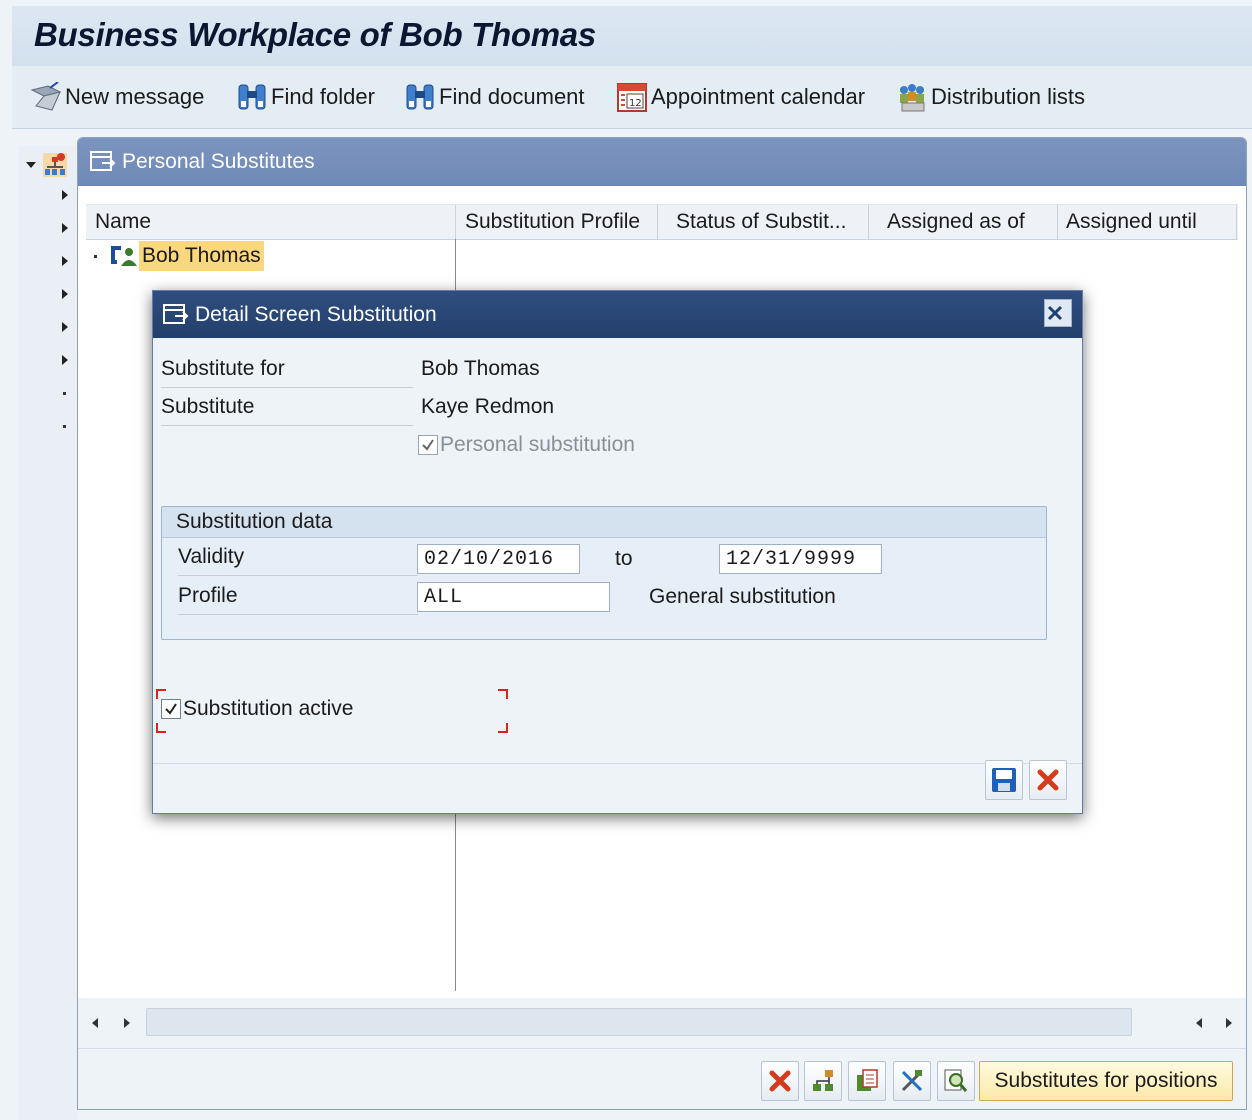 The width and height of the screenshot is (1252, 1120). What do you see at coordinates (557, 222) in the screenshot?
I see `column-header-profile: Substitution Profile` at bounding box center [557, 222].